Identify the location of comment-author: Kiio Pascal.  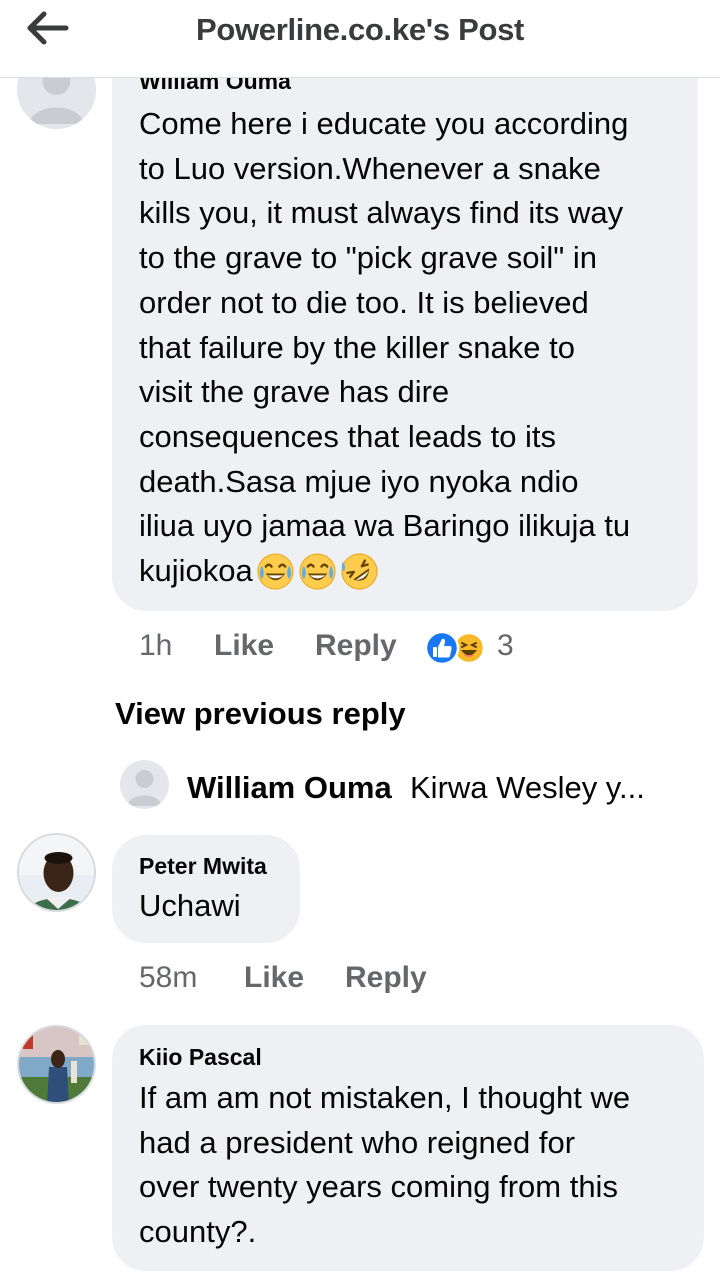
(200, 1057).